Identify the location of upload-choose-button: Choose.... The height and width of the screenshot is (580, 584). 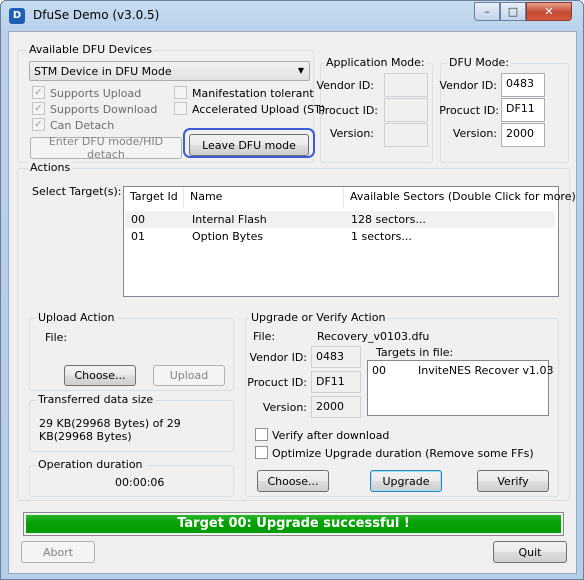
(100, 375).